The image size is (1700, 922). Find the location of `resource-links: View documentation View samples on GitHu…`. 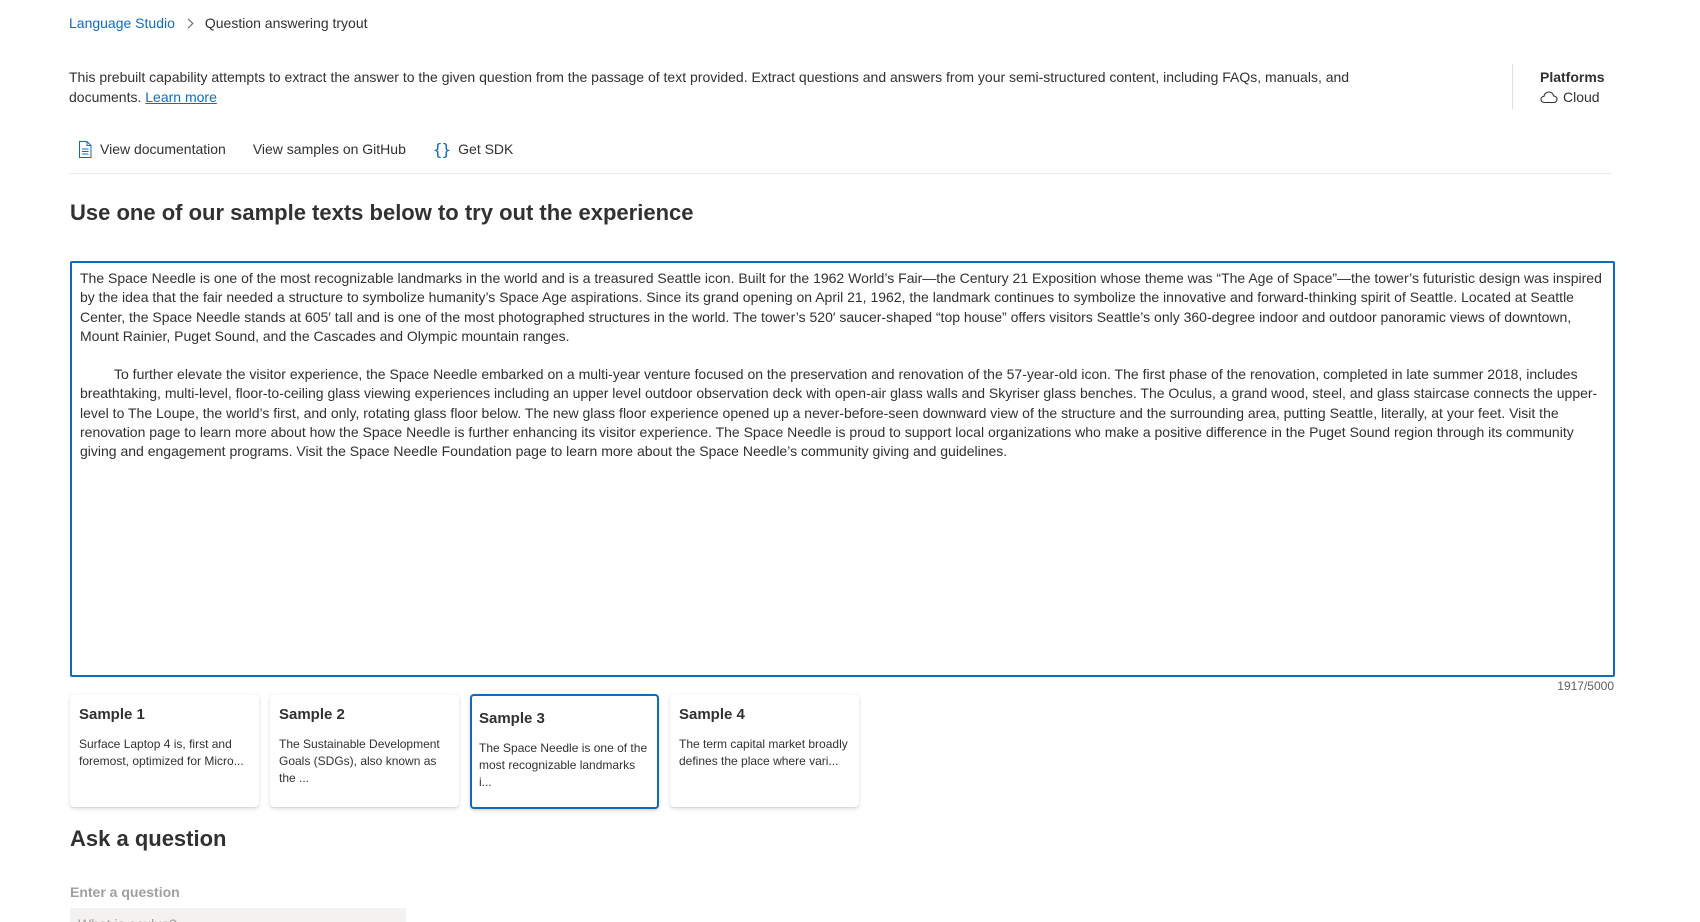

resource-links: View documentation View samples on GitHu… is located at coordinates (309, 149).